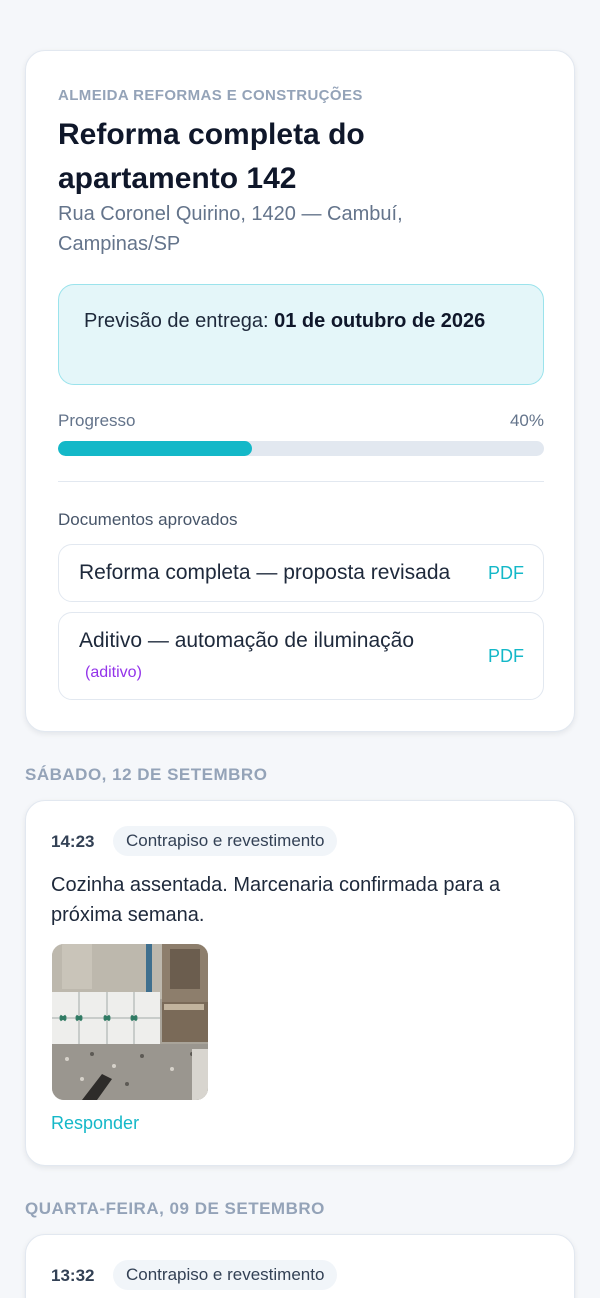 The width and height of the screenshot is (600, 1298). I want to click on delivery-label: Previsão de entrega:, so click(176, 321).